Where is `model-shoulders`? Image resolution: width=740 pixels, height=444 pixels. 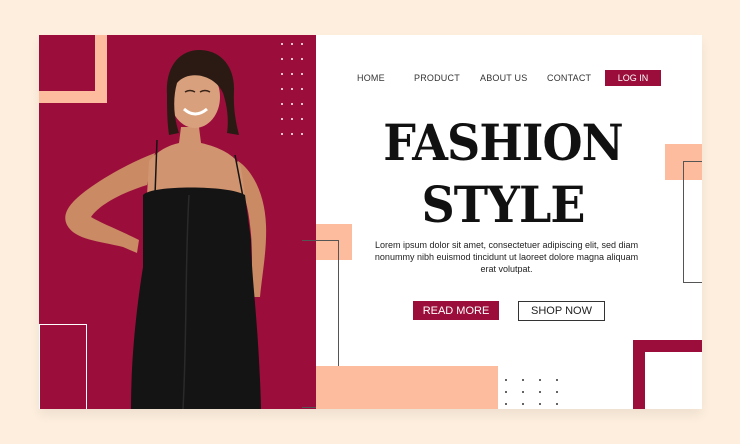 model-shoulders is located at coordinates (196, 161).